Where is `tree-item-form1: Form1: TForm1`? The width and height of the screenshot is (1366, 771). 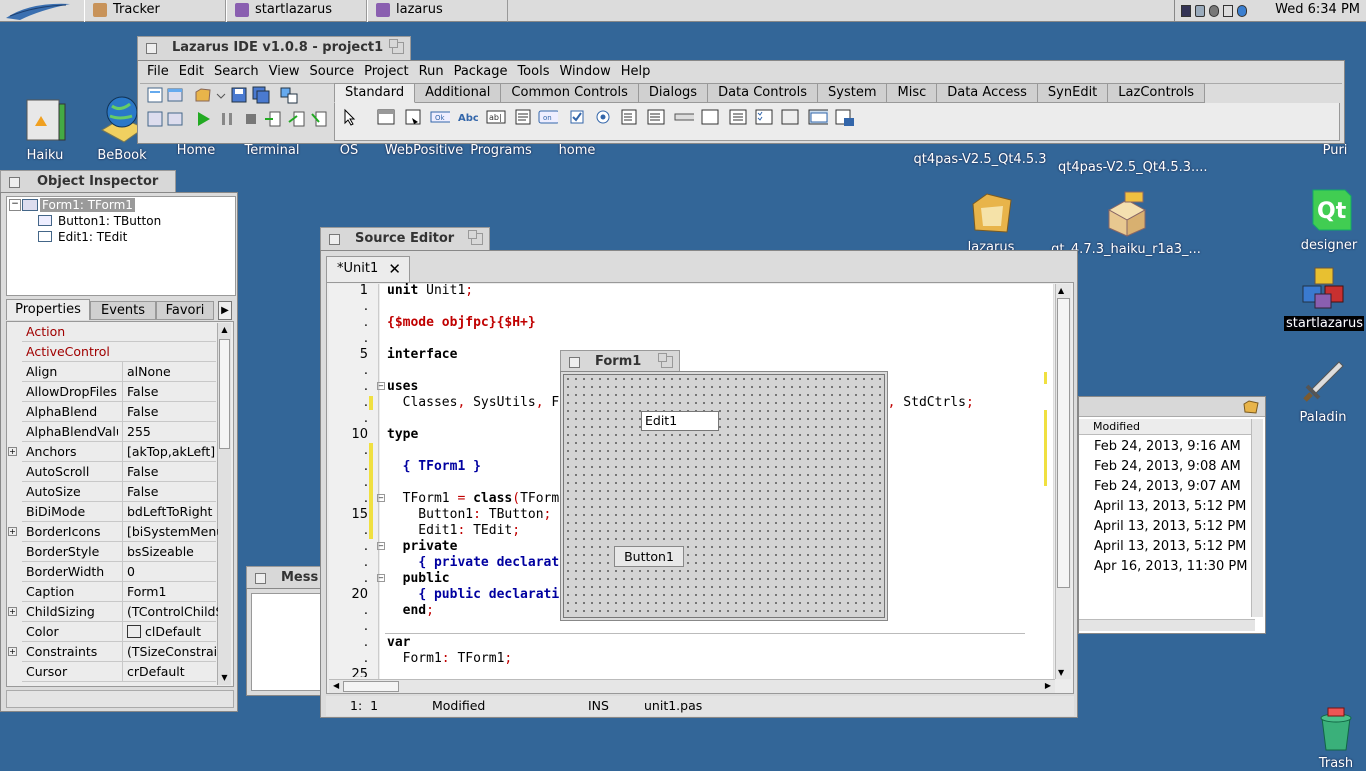 tree-item-form1: Form1: TForm1 is located at coordinates (87, 205).